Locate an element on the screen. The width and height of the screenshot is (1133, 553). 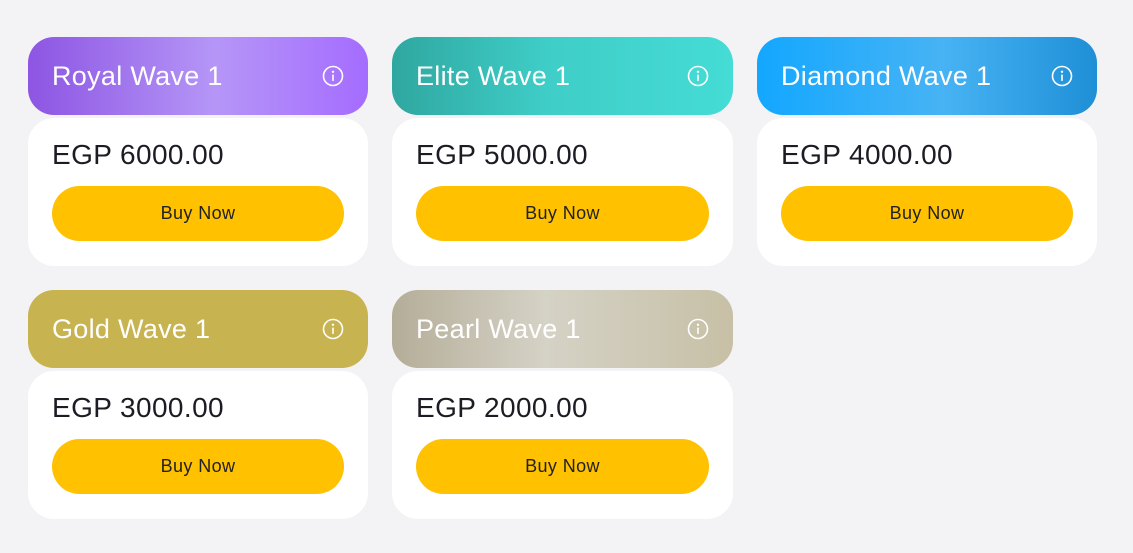
package-header: Gold Wave 1 is located at coordinates (198, 329).